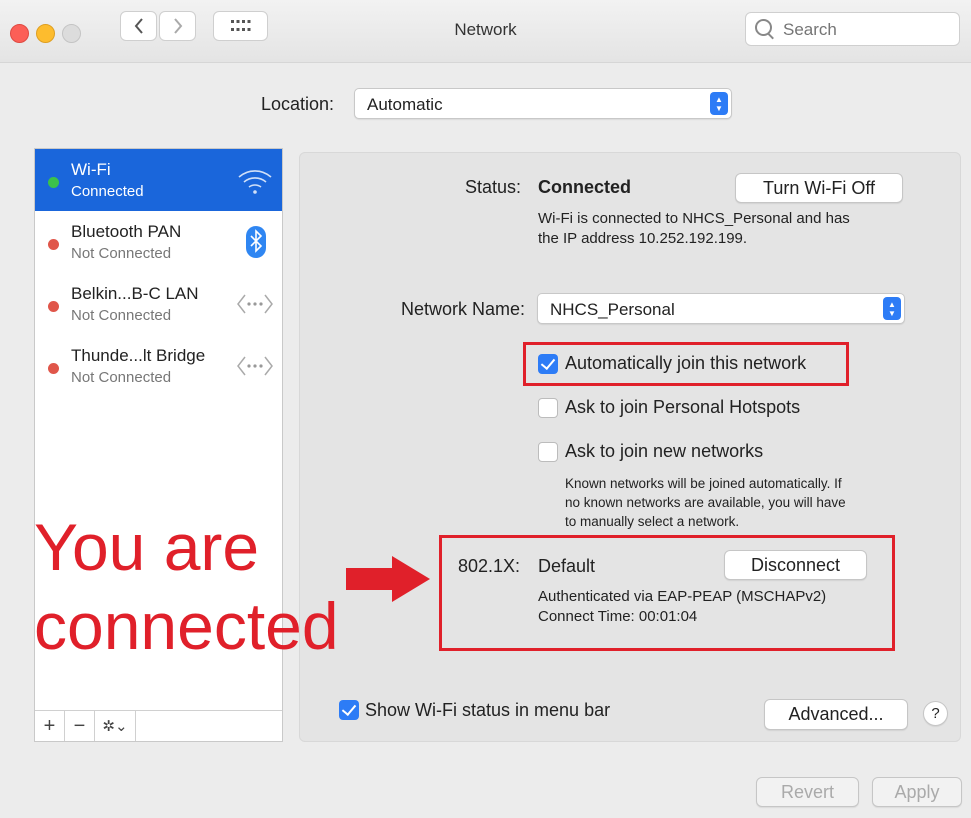 This screenshot has width=971, height=818. I want to click on service-name: Thunde...lt Bridge, so click(138, 355).